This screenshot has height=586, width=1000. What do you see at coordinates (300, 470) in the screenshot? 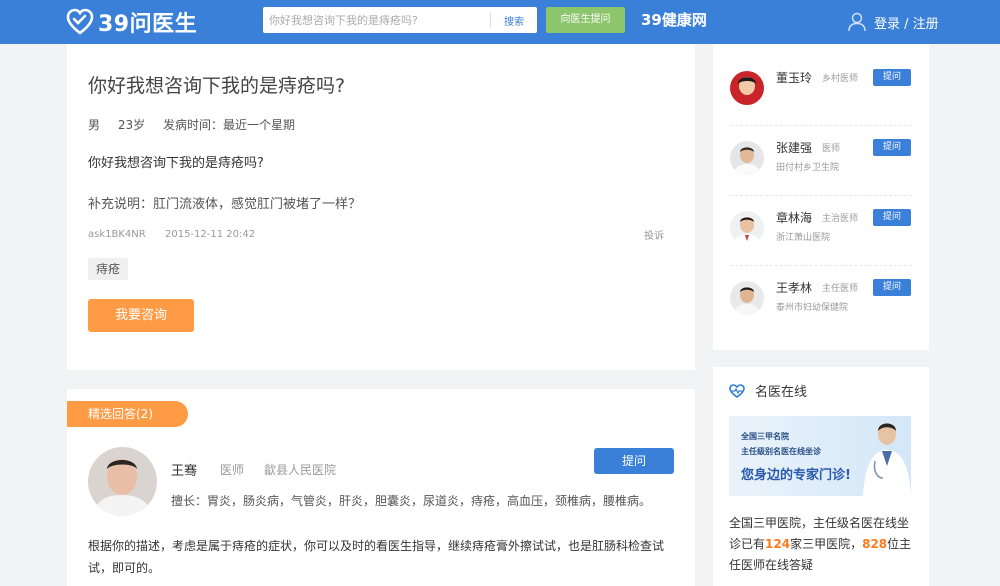
I see `answer-doctor-hospital: 歙县人民医院` at bounding box center [300, 470].